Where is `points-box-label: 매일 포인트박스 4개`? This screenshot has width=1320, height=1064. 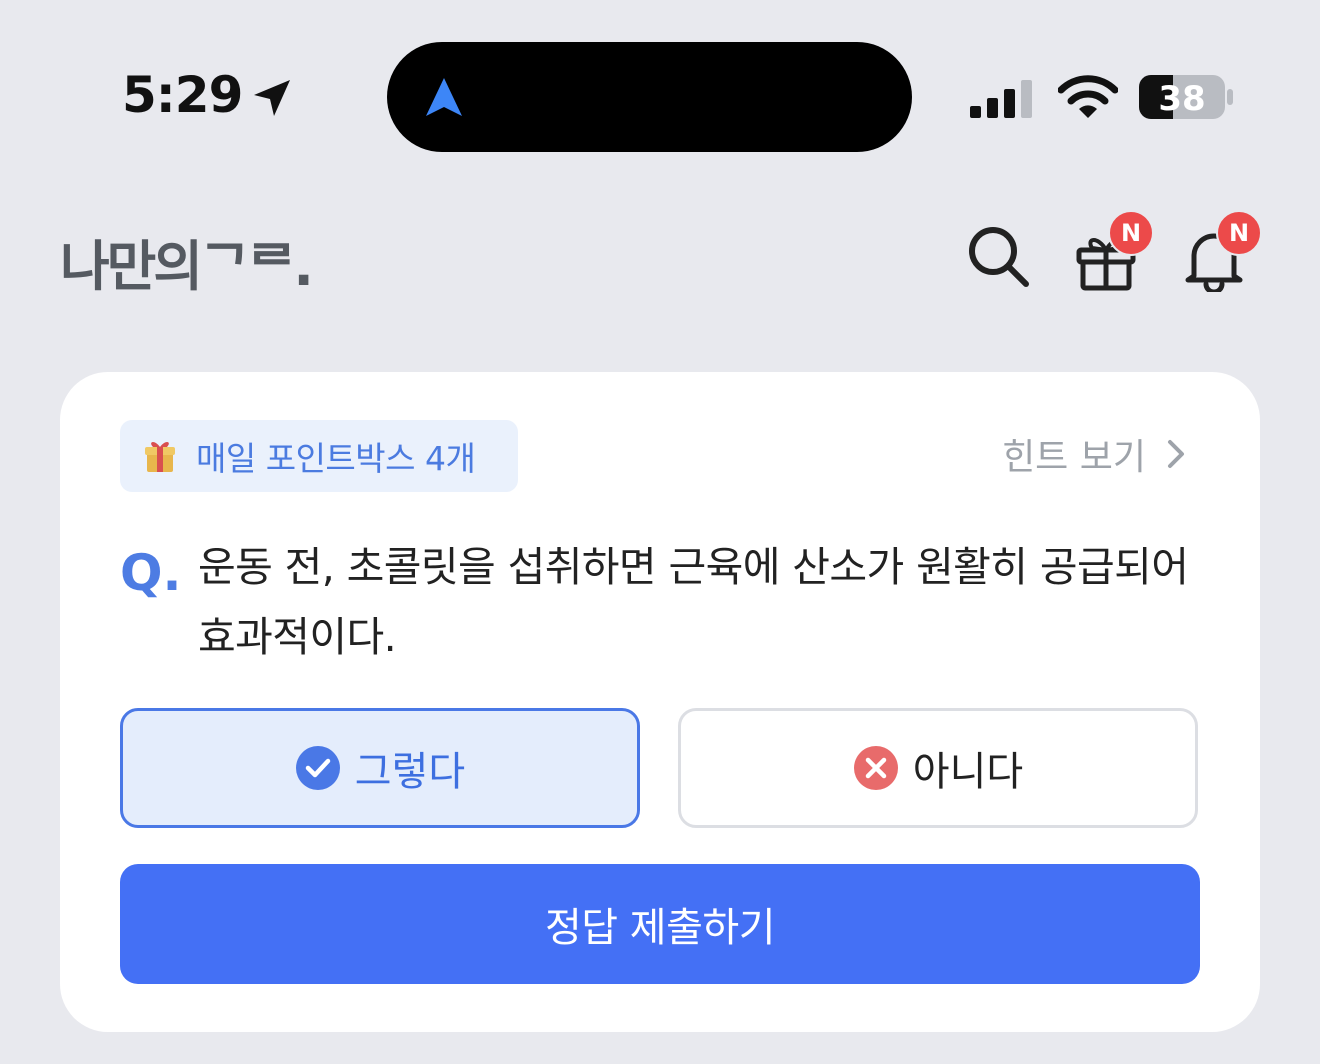
points-box-label: 매일 포인트박스 4개 is located at coordinates (336, 458).